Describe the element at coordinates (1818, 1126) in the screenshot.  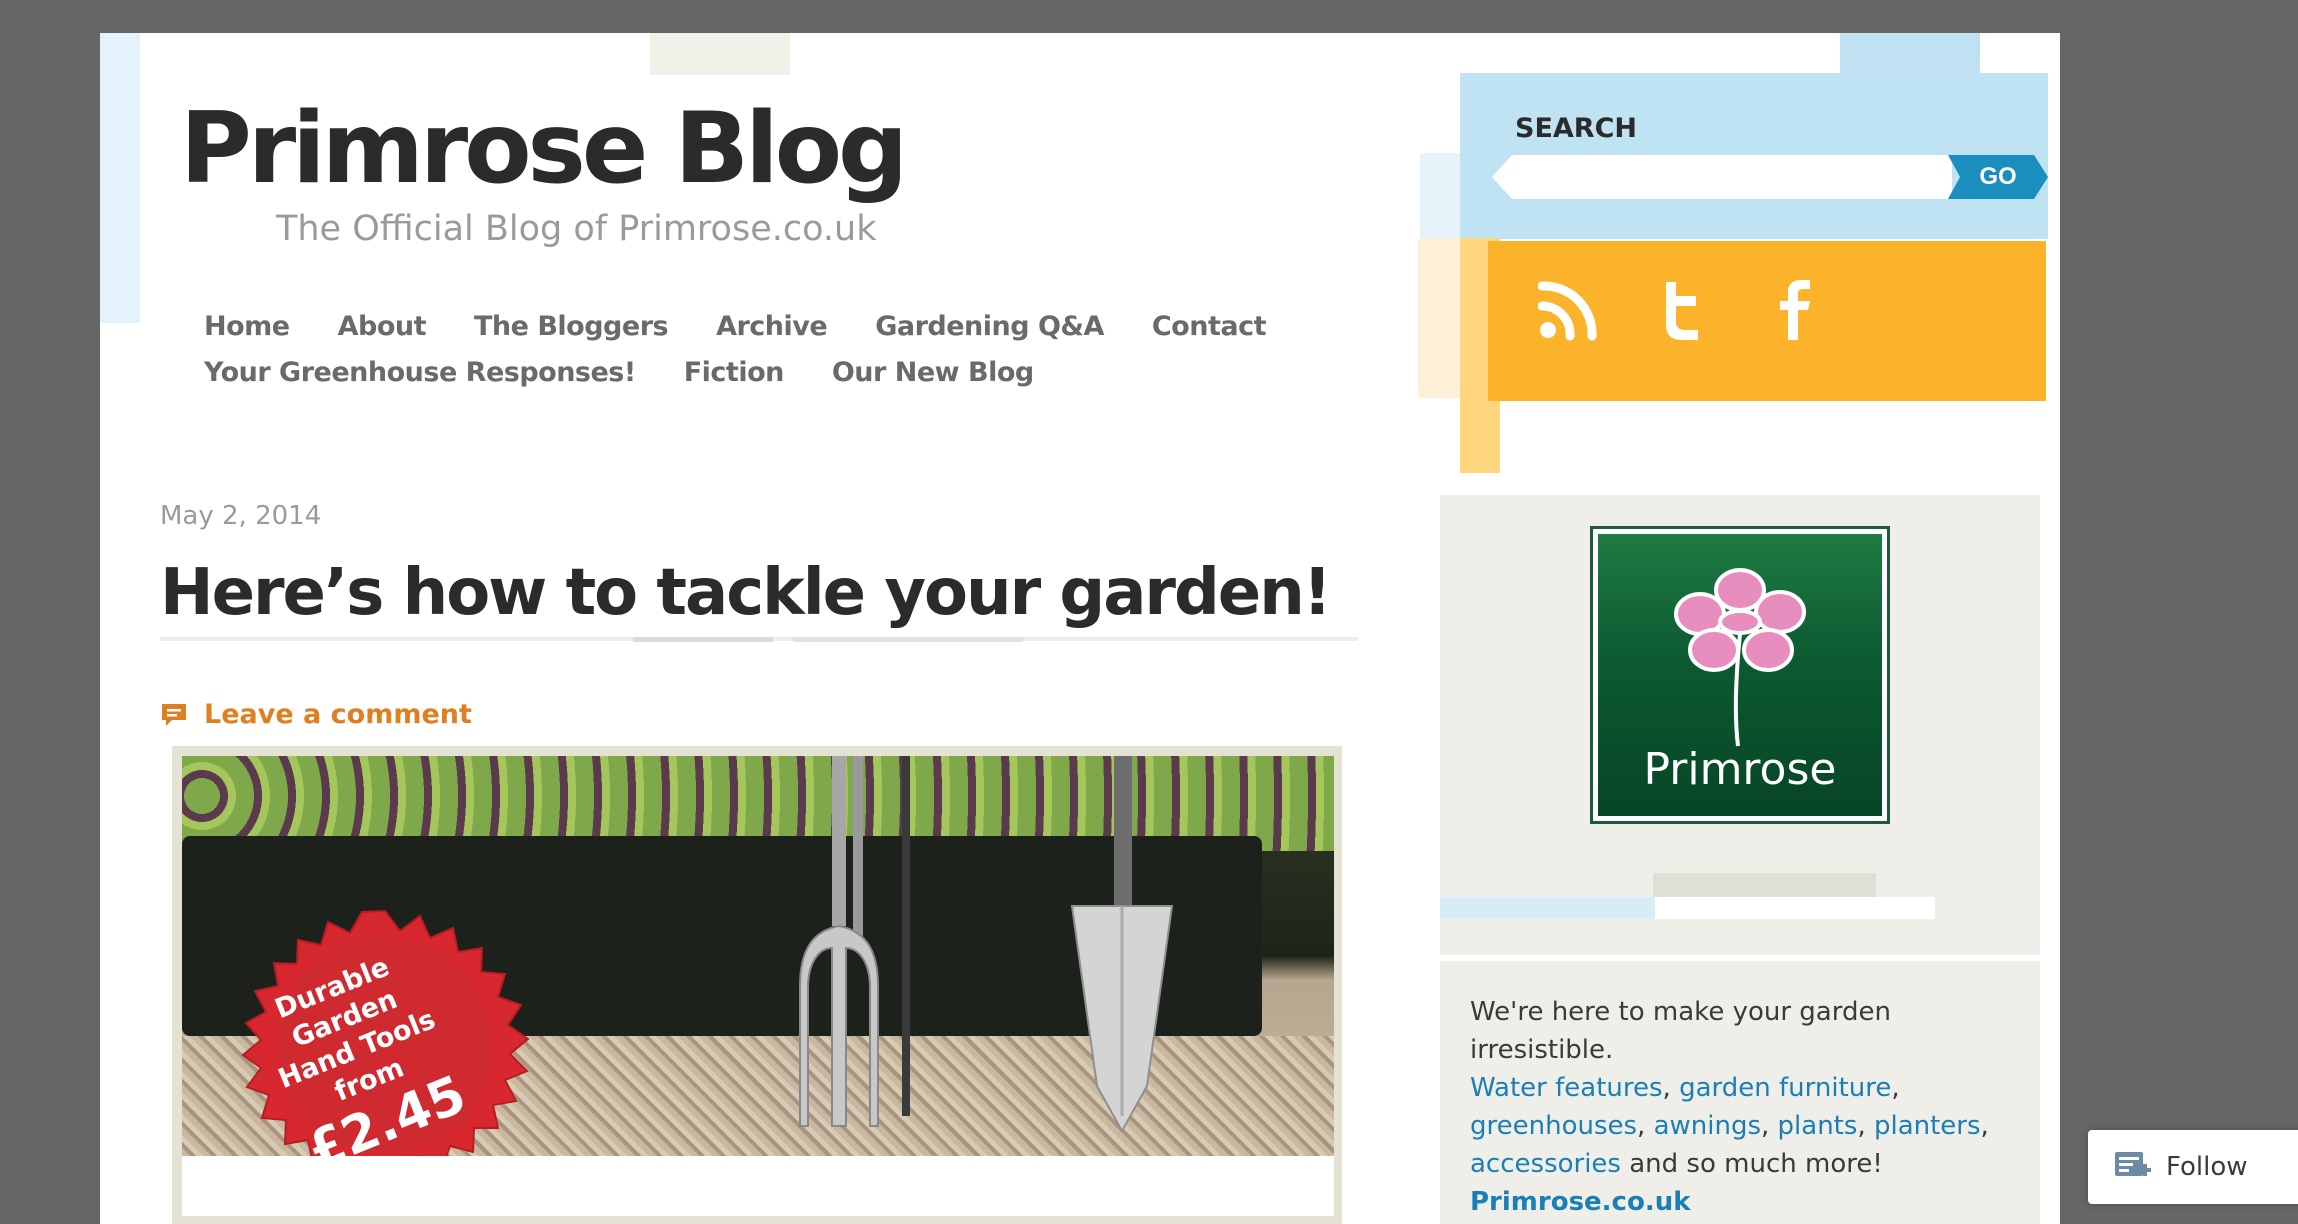
I see `link-plants: plants` at that location.